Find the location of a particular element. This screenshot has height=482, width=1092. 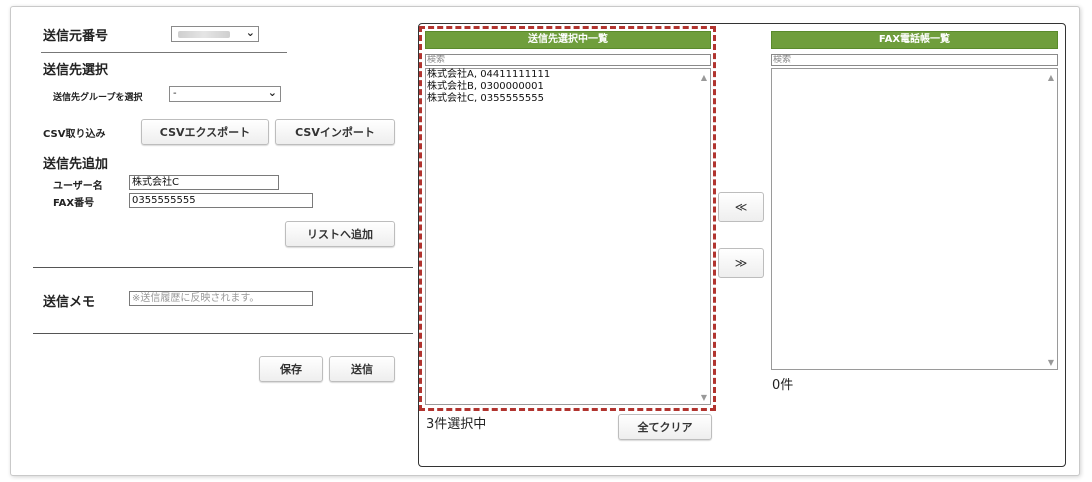

username-input: 株式会社C is located at coordinates (204, 182).